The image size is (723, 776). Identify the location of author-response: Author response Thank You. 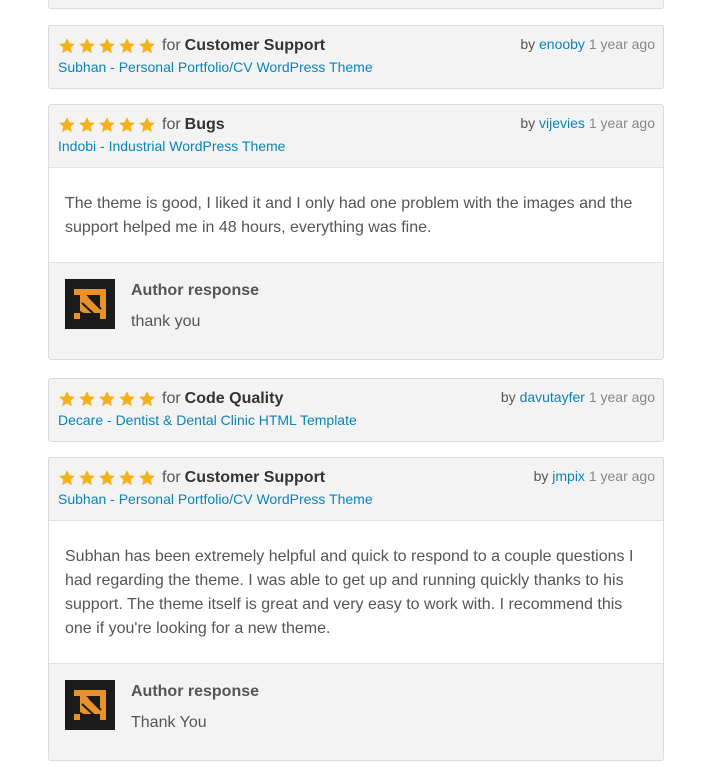
(356, 712).